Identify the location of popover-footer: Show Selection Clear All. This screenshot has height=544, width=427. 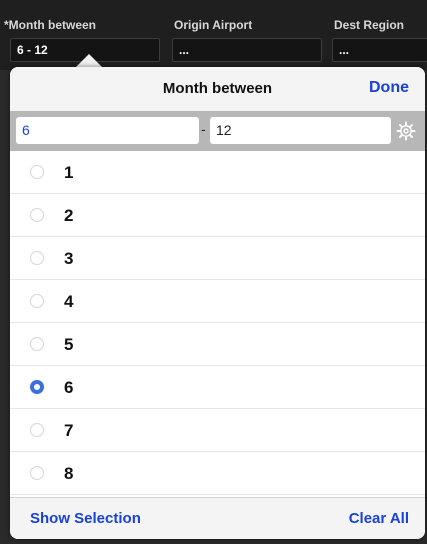
(217, 518).